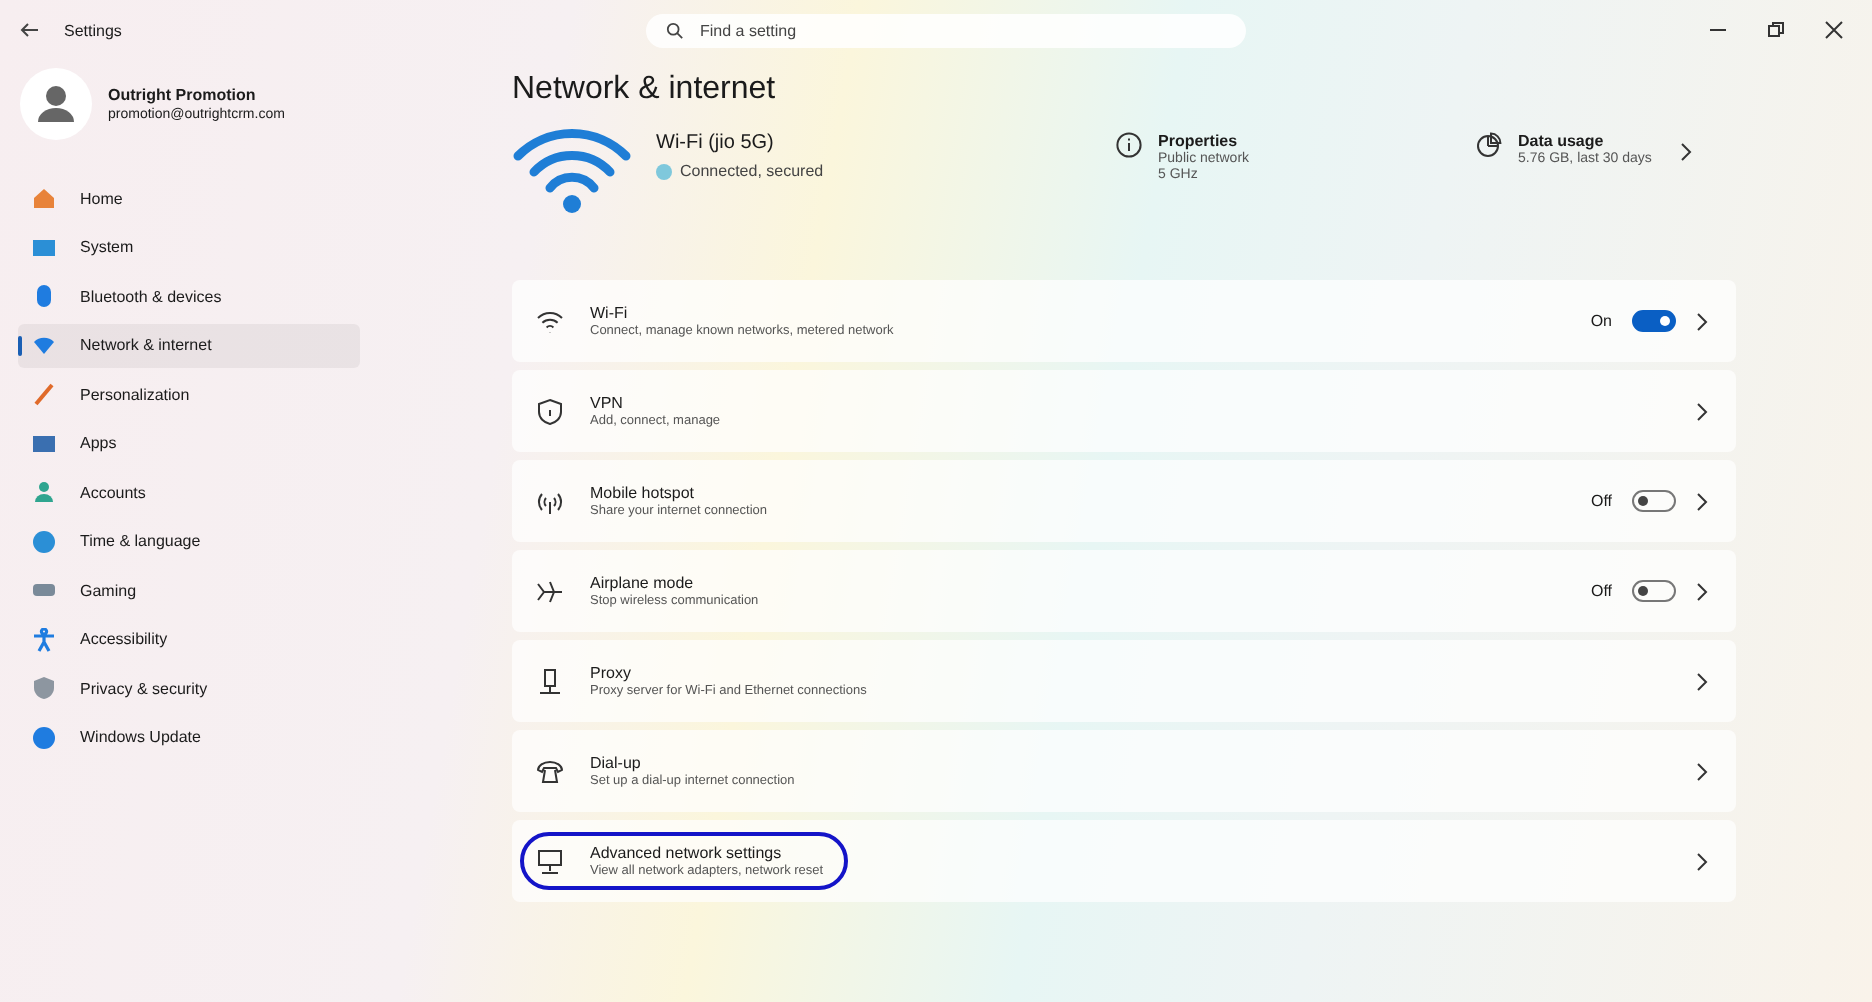 This screenshot has height=1002, width=1872. I want to click on setting-title: Dial-up, so click(616, 763).